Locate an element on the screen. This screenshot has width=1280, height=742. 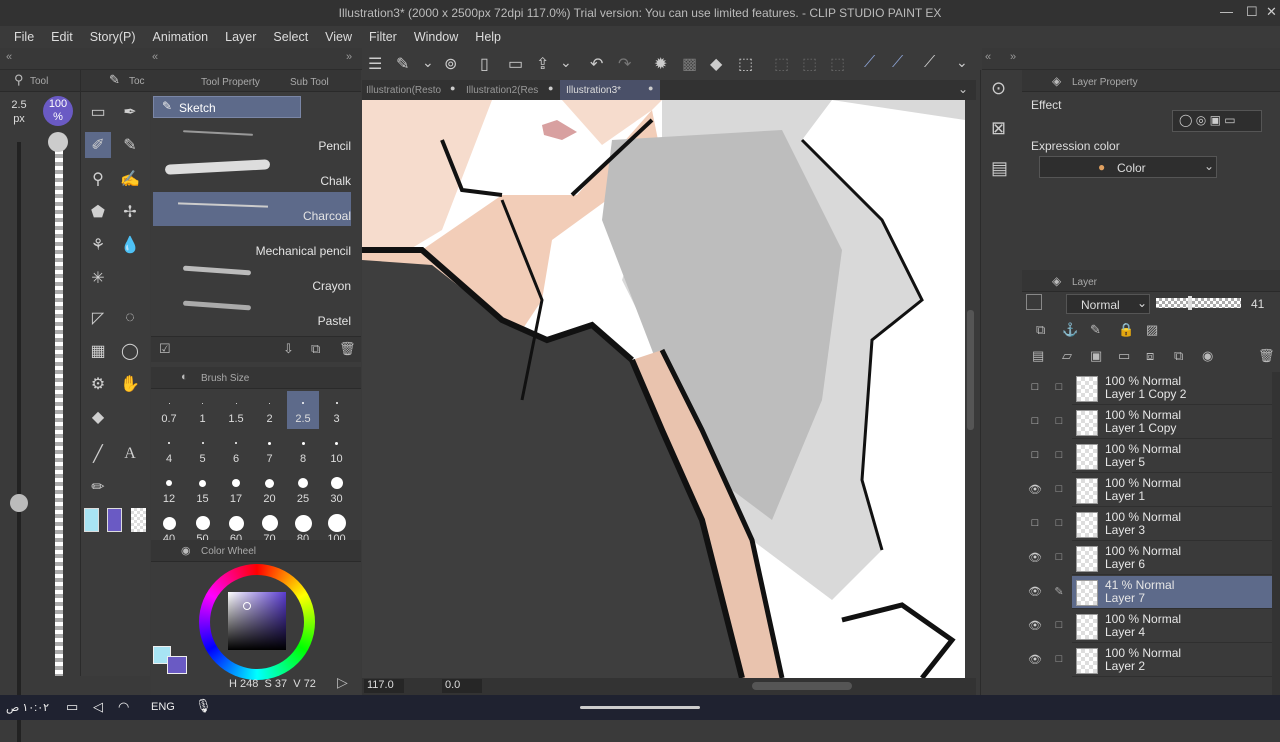
fill-tool-icon: ◆ is located at coordinates (98, 417).